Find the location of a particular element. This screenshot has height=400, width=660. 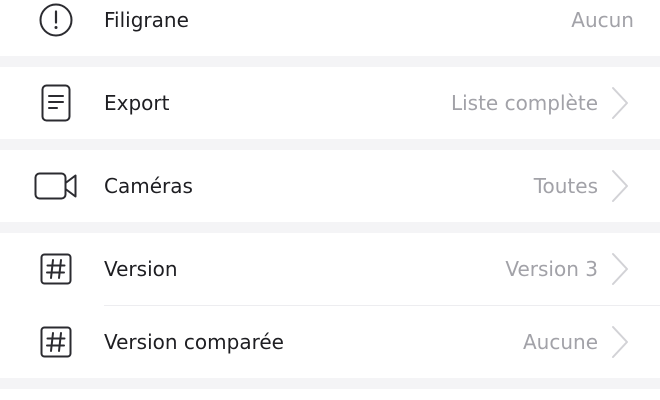

video-camera-icon is located at coordinates (56, 186).